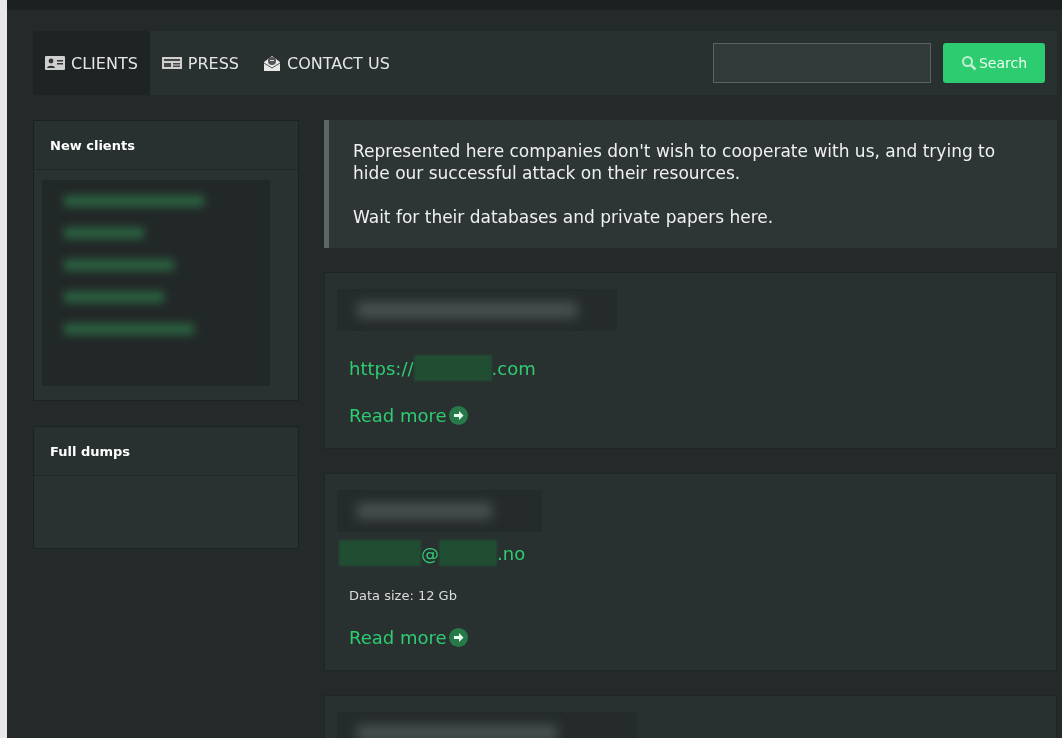  I want to click on search-icon, so click(968, 63).